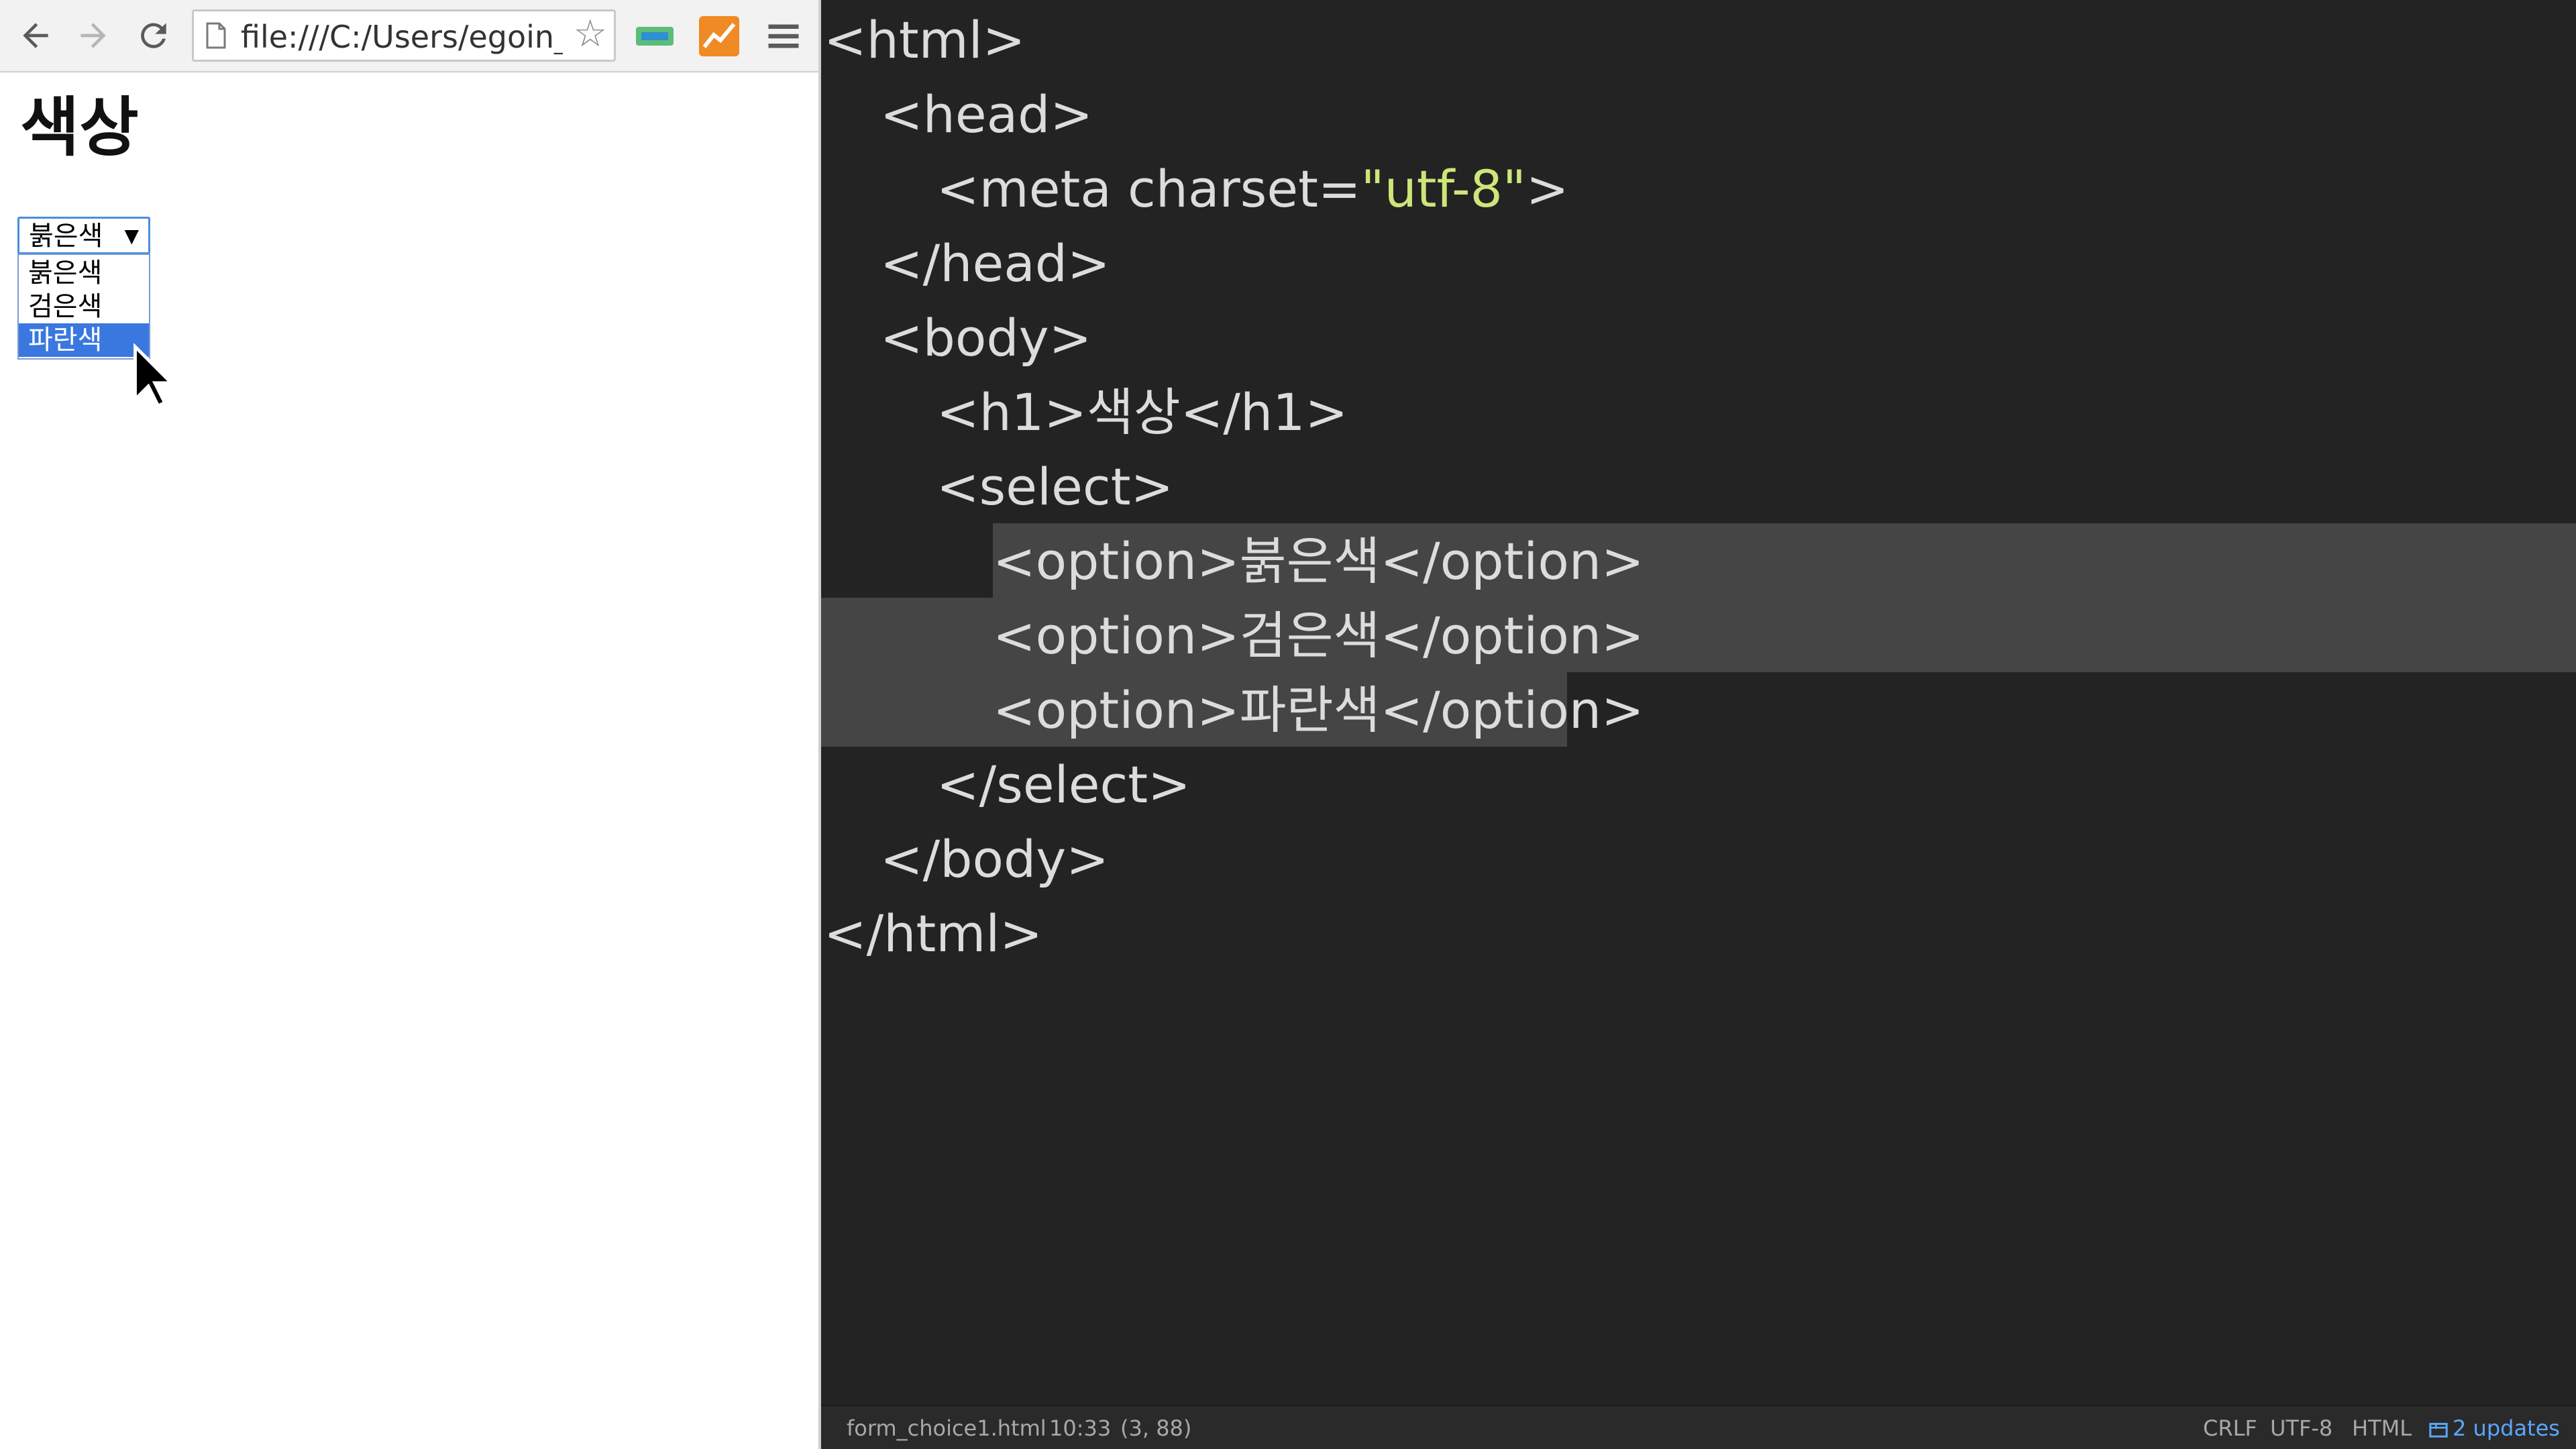 Image resolution: width=2576 pixels, height=1449 pixels. Describe the element at coordinates (1318, 710) in the screenshot. I see `code-line: <option>파란색</option>` at that location.